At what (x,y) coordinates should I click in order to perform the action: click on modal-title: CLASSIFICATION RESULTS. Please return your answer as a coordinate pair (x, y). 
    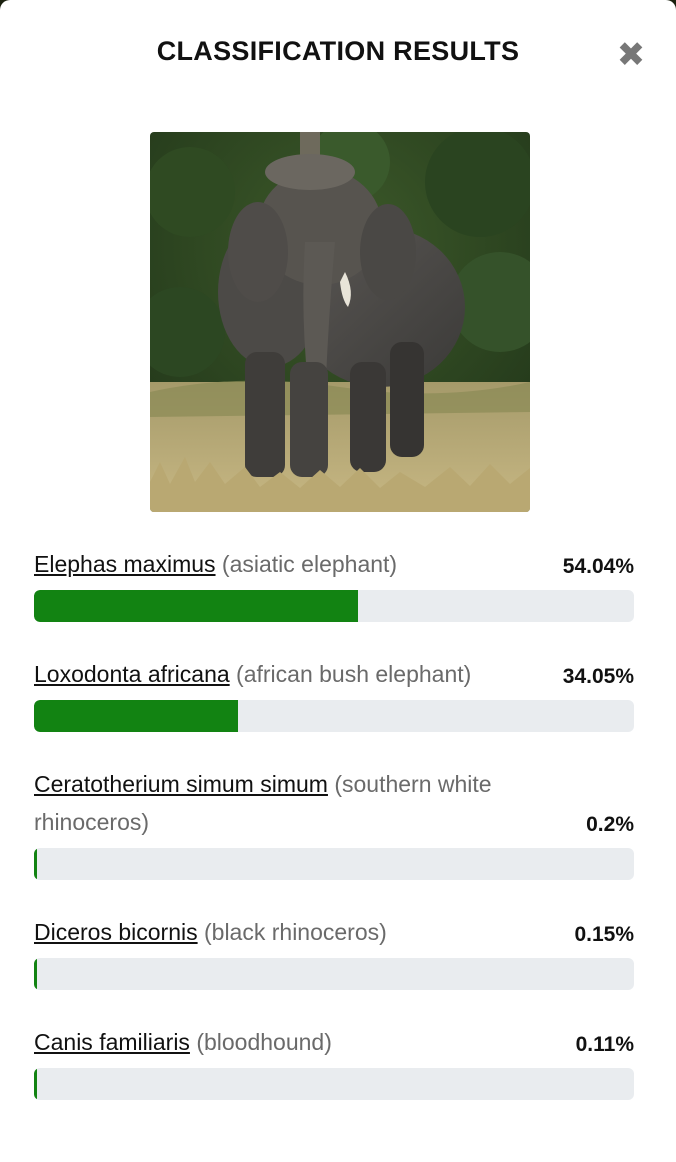
    Looking at the image, I should click on (338, 51).